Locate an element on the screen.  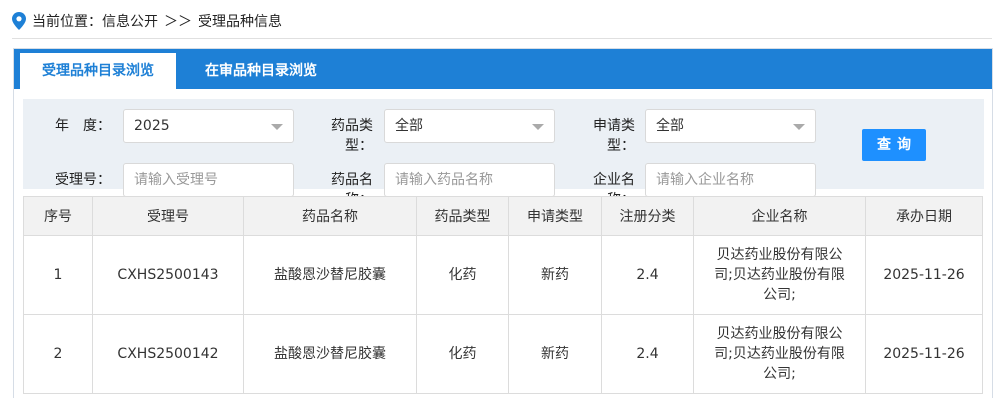
apply-type-select-value: 全部 is located at coordinates (670, 126).